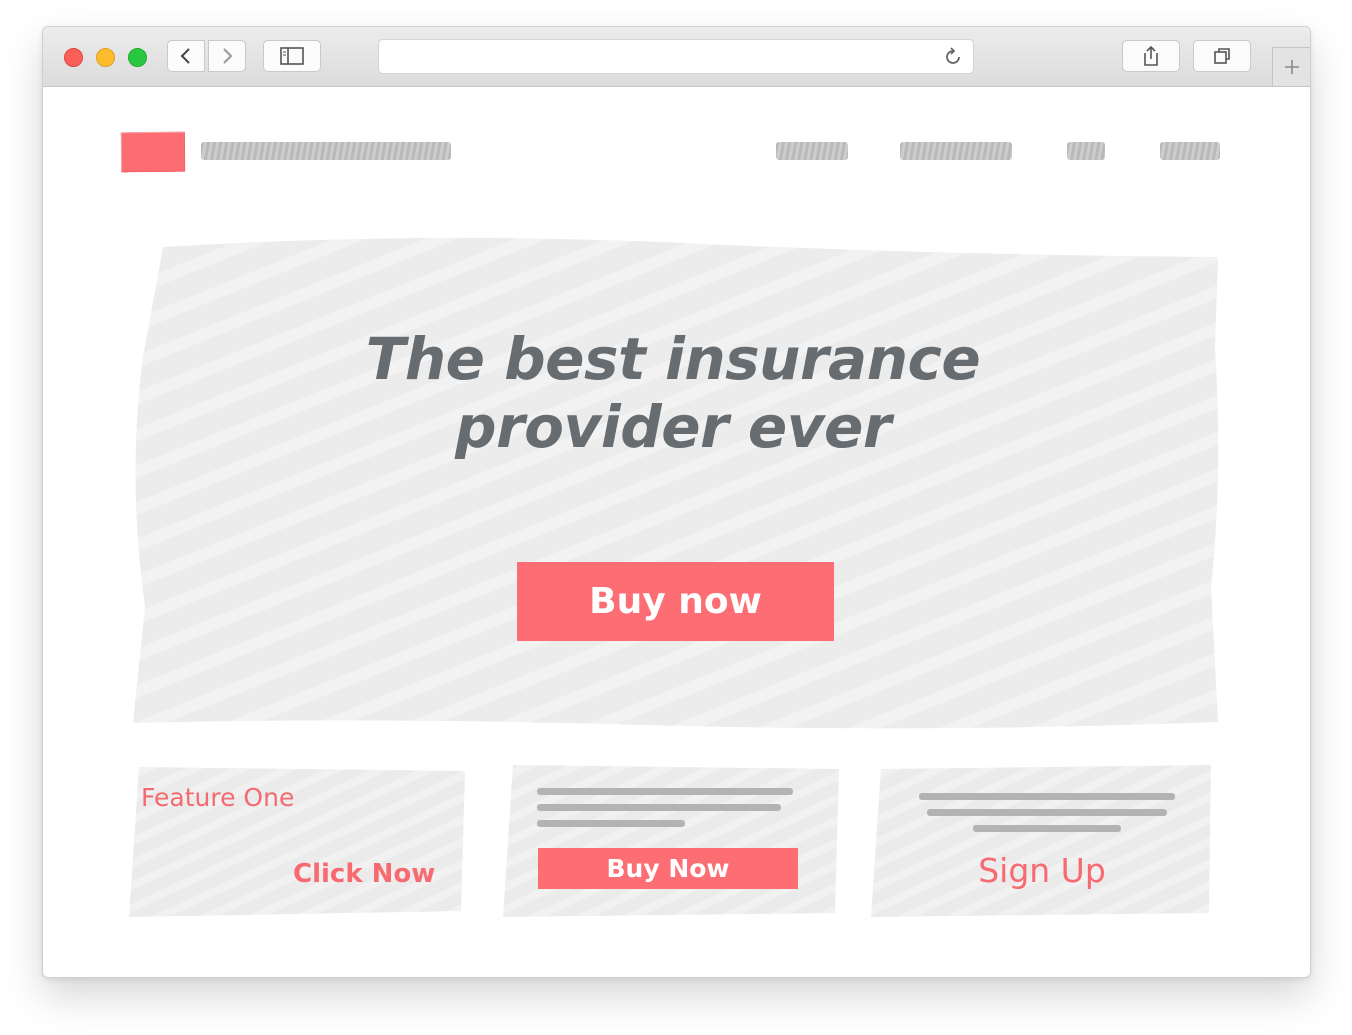 This screenshot has width=1352, height=1035. I want to click on site-name-placeholder, so click(326, 151).